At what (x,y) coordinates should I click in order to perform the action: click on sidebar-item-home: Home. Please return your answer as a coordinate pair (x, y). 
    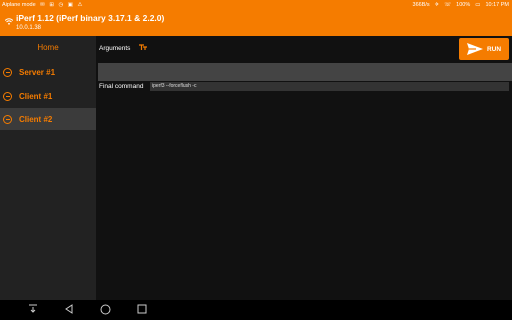
    Looking at the image, I should click on (48, 47).